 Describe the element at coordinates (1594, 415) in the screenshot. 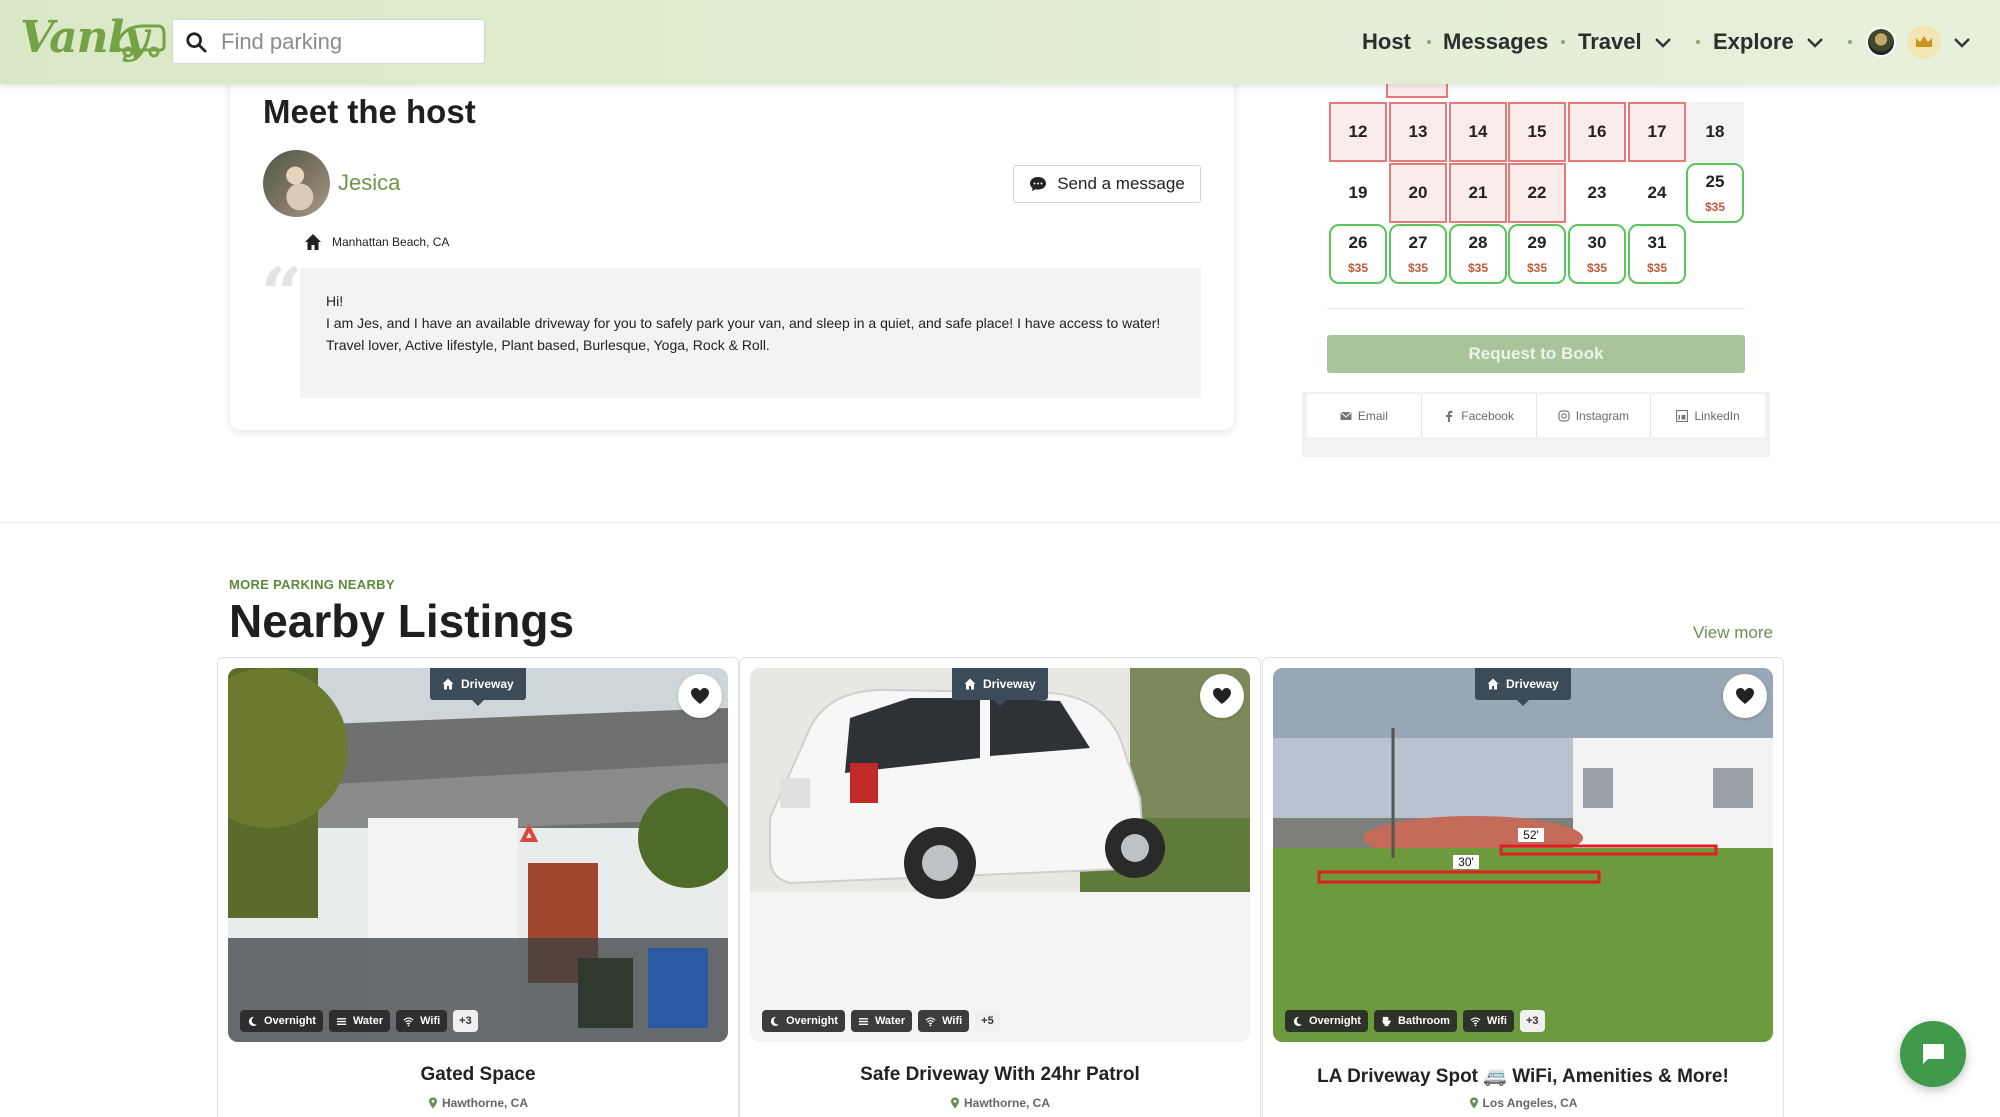

I see `share-instagram: Instagram` at that location.